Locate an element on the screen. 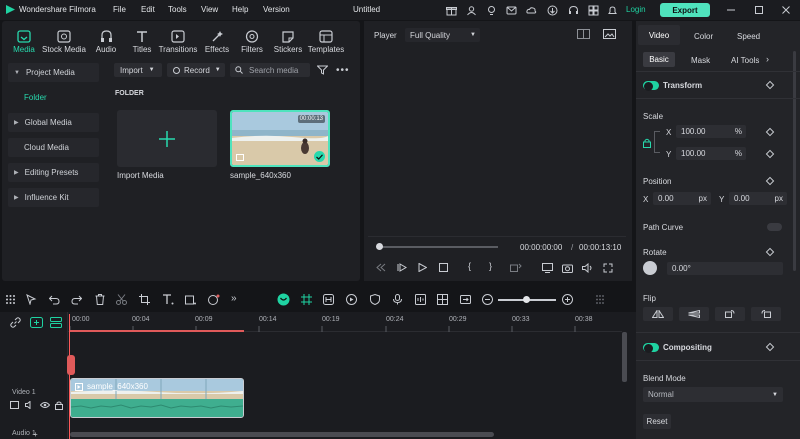 Image resolution: width=800 pixels, height=439 pixels. shield-icon is located at coordinates (374, 299).